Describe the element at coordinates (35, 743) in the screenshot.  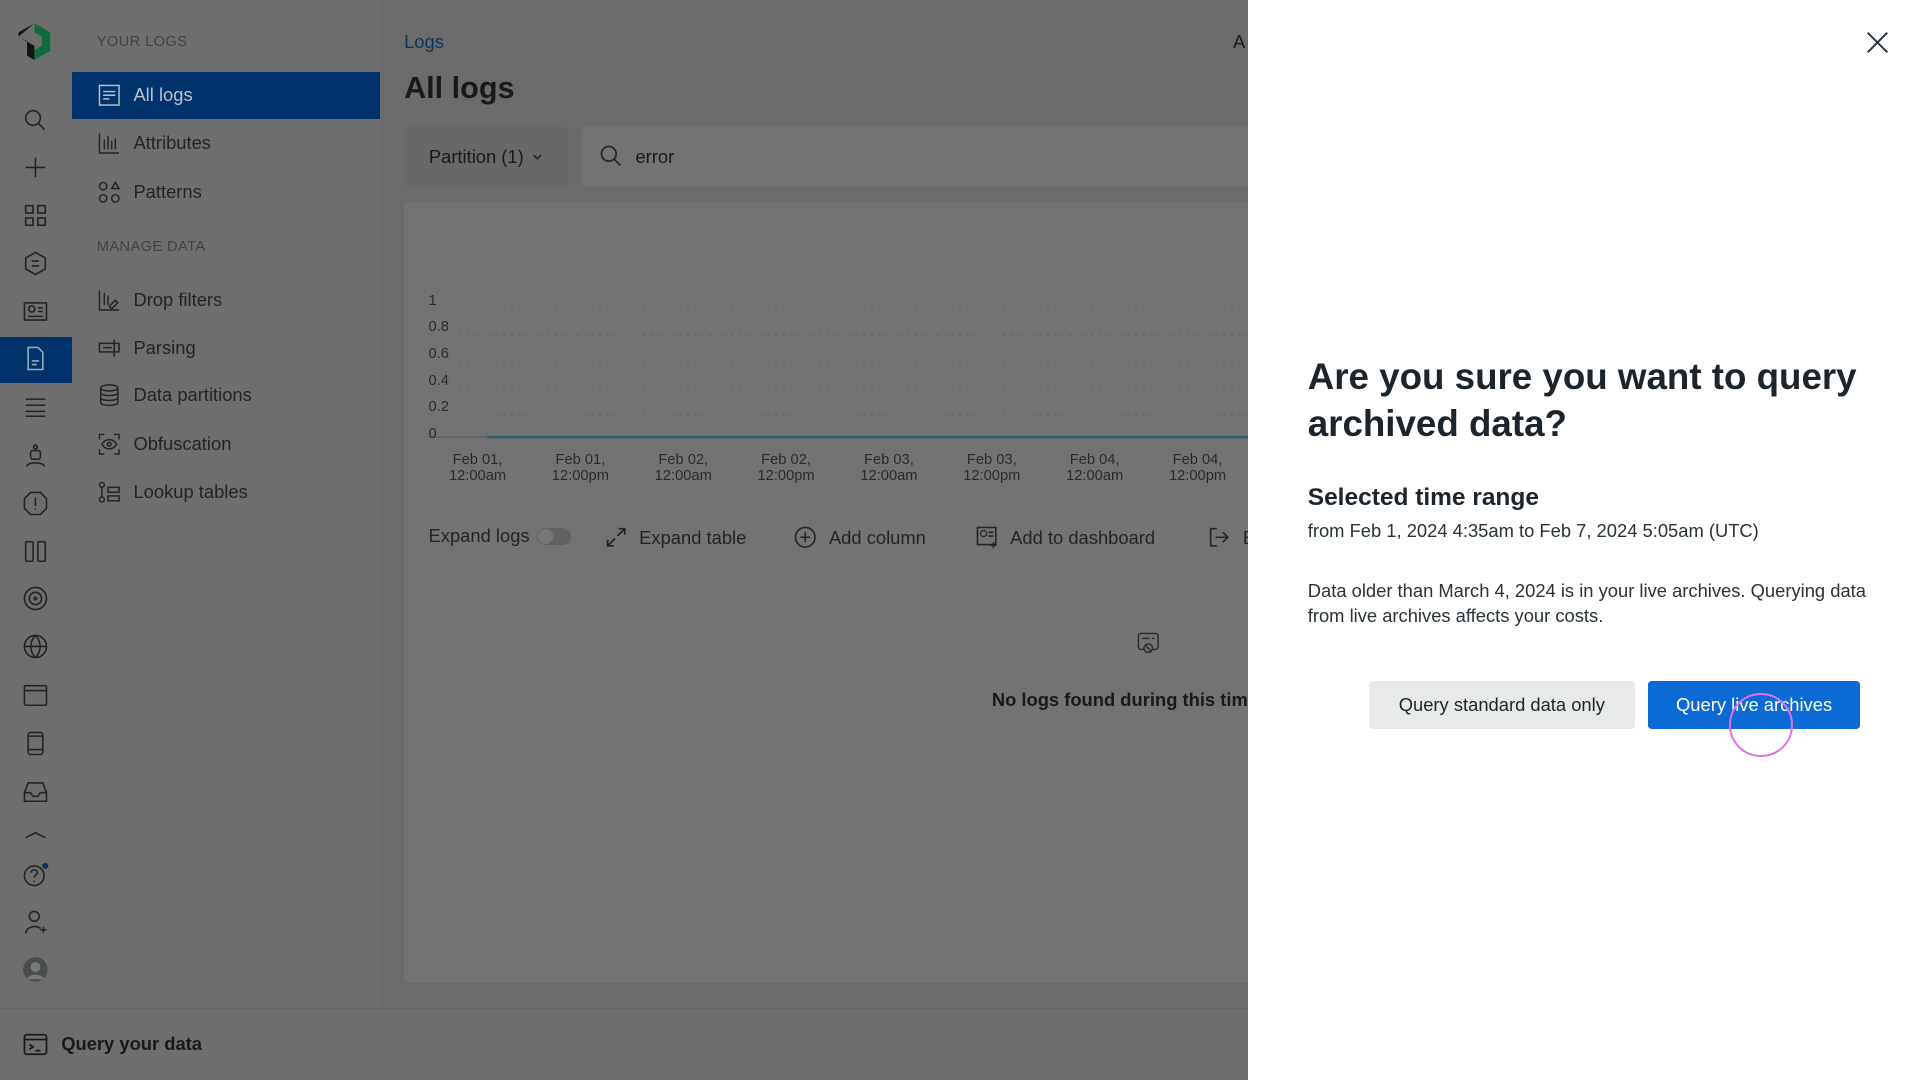
I see `mobile-icon` at that location.